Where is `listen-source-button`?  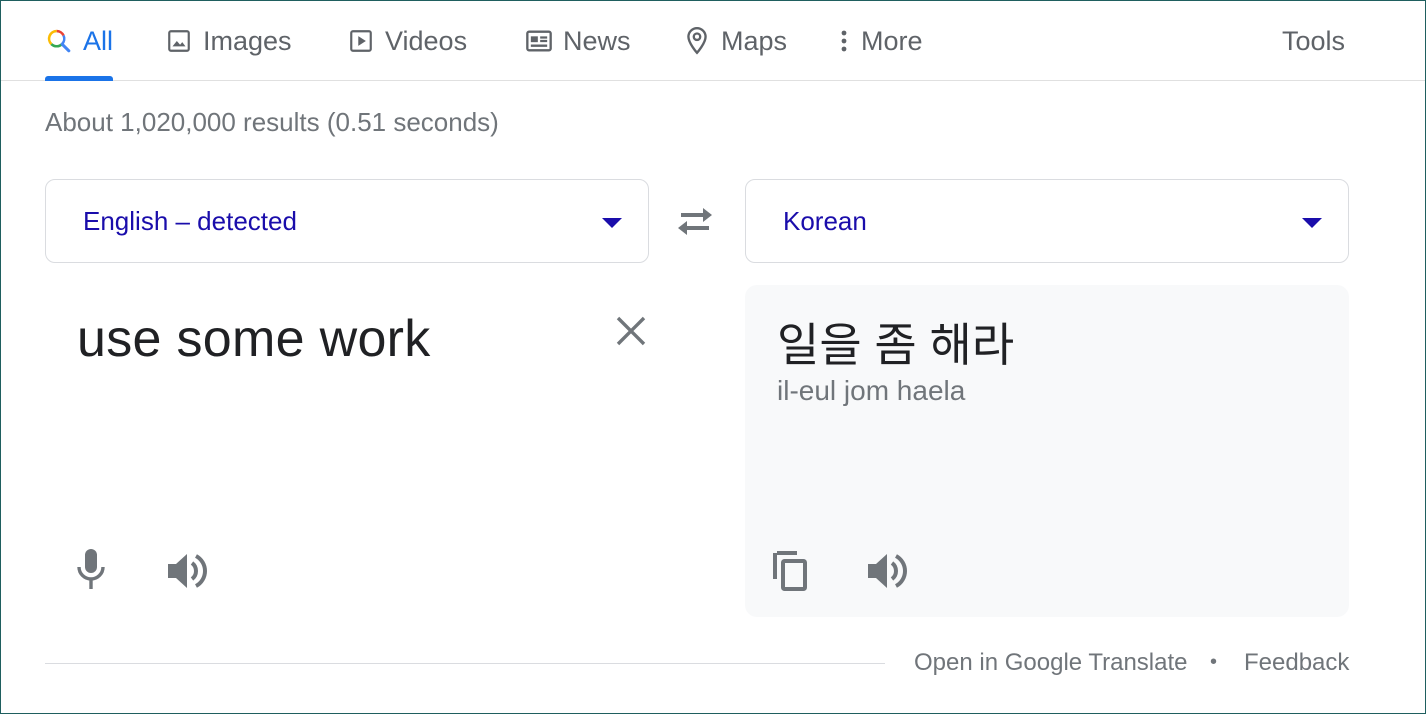 listen-source-button is located at coordinates (187, 571).